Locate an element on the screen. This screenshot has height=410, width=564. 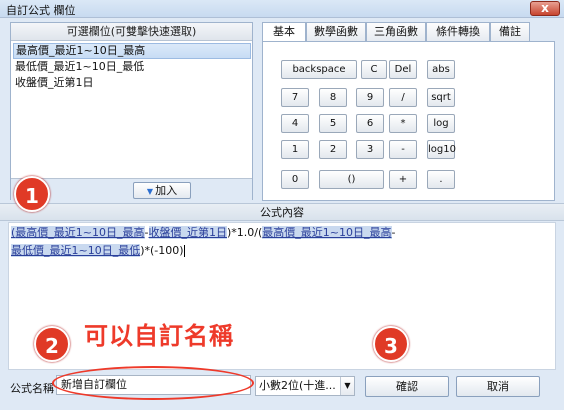
key-clear: C is located at coordinates (374, 69).